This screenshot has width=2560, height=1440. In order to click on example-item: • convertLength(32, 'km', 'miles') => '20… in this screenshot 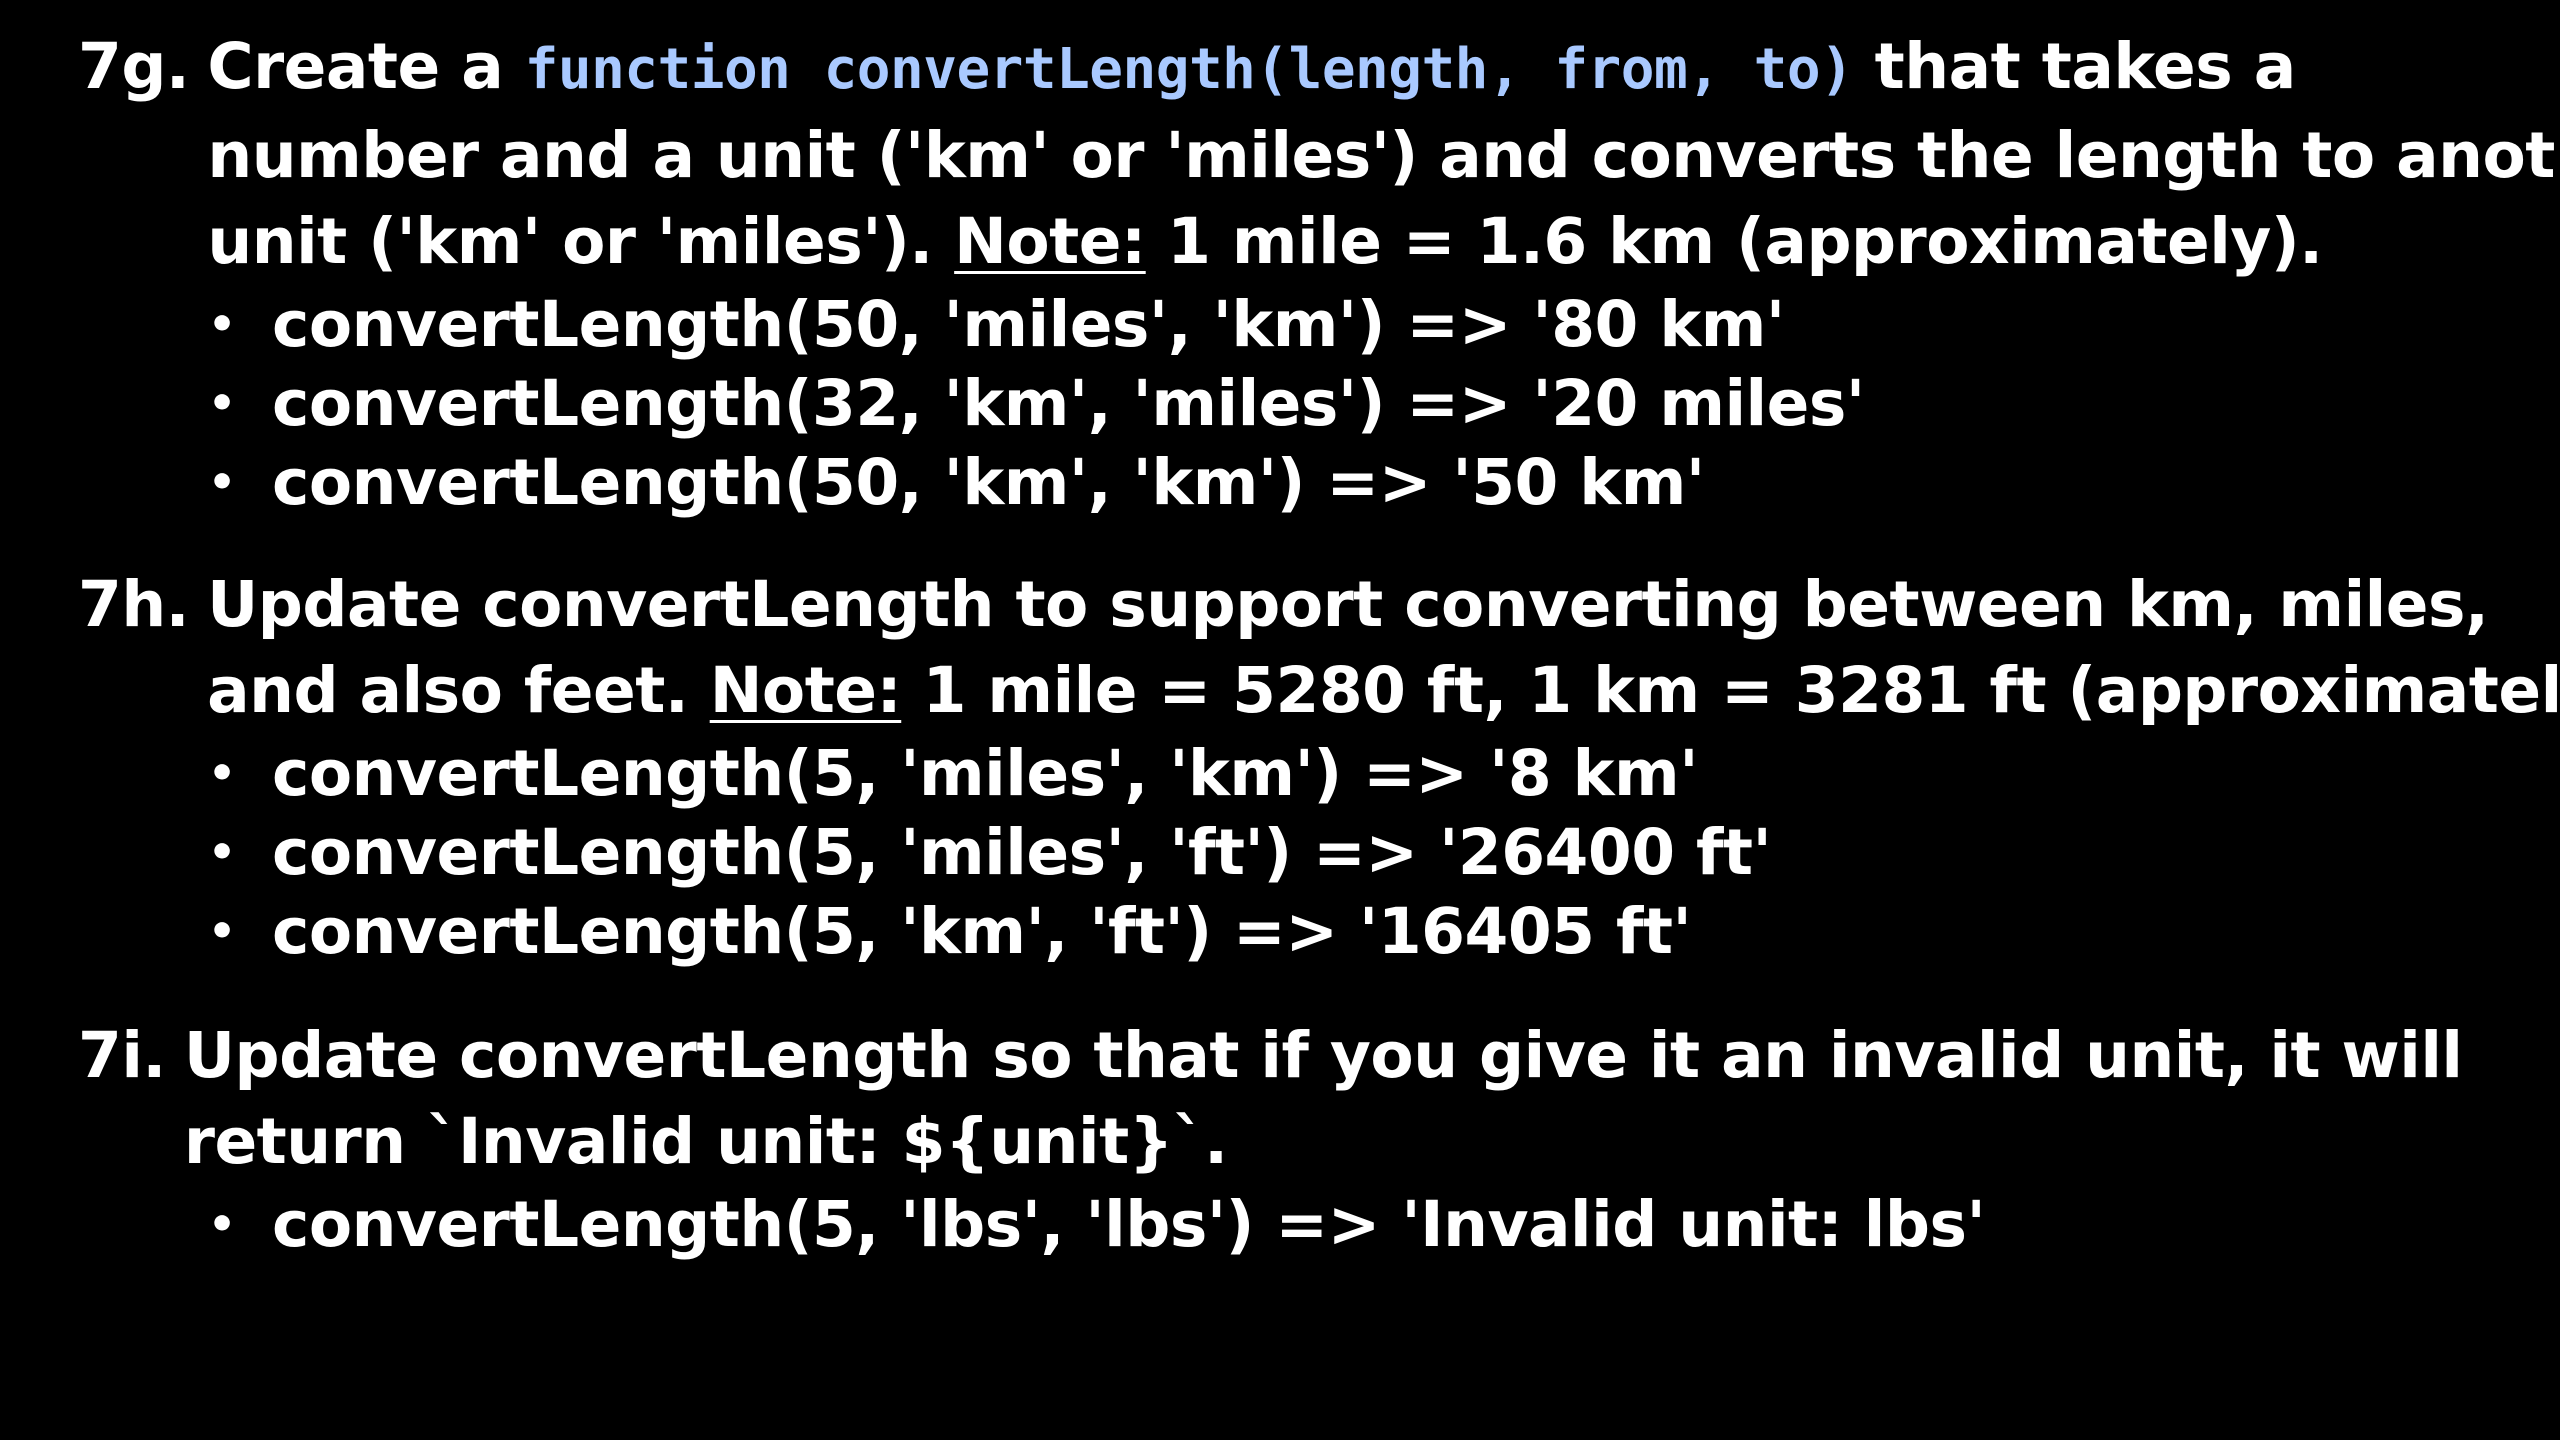, I will do `click(1319, 403)`.